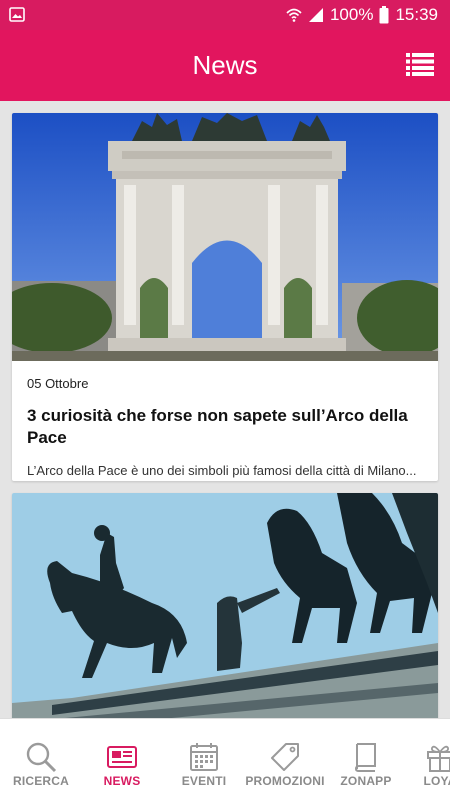  What do you see at coordinates (41, 781) in the screenshot?
I see `nav-label: RICERCA` at bounding box center [41, 781].